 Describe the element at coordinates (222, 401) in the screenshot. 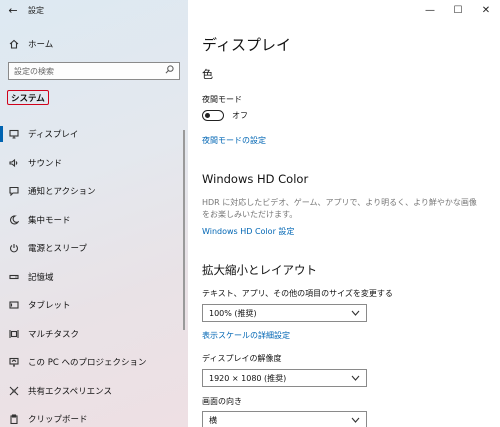

I see `orientation-label: 画面の向き` at that location.